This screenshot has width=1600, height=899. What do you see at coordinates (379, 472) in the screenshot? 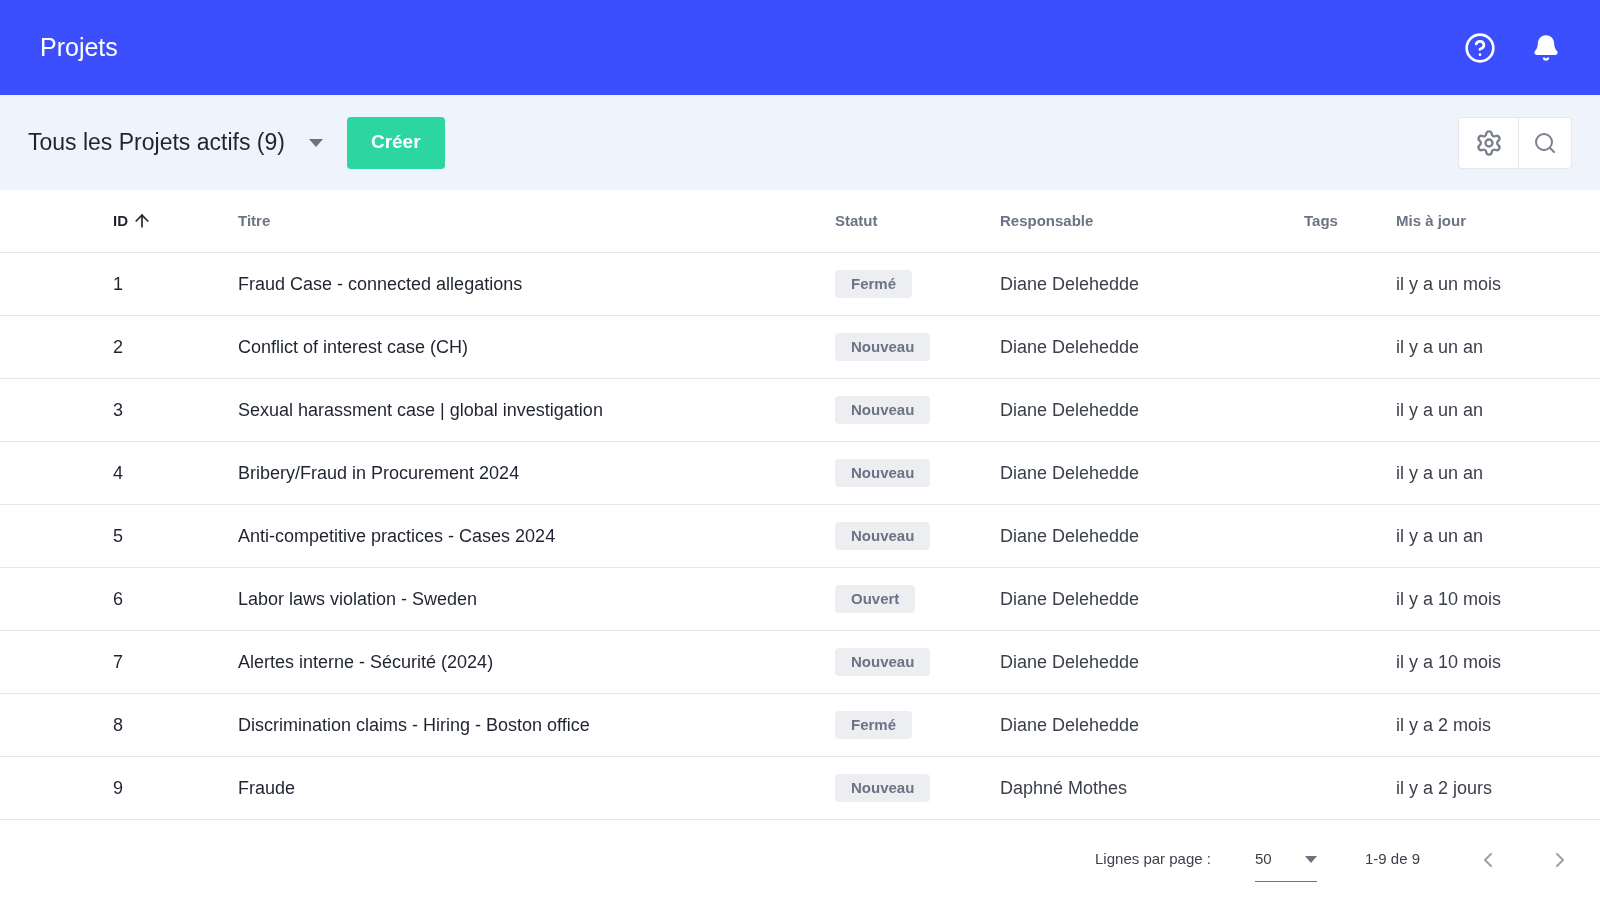
I see `title-cell: Bribery/Fraud in Procurement 2024` at bounding box center [379, 472].